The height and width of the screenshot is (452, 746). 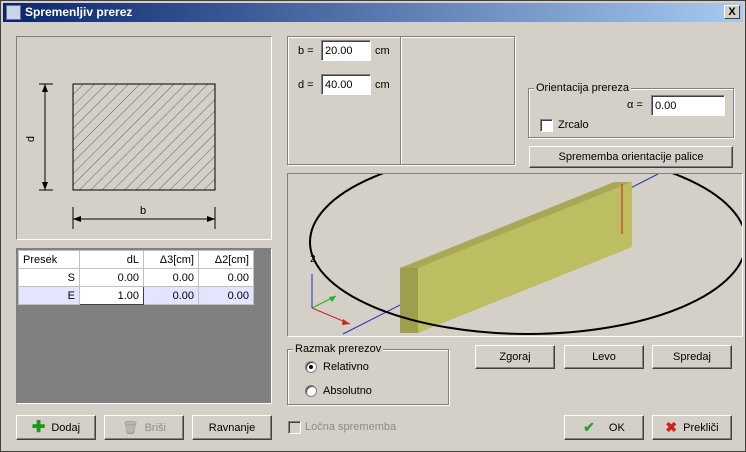 I want to click on change-orientation-button: Sprememba orientacije palice, so click(x=631, y=157).